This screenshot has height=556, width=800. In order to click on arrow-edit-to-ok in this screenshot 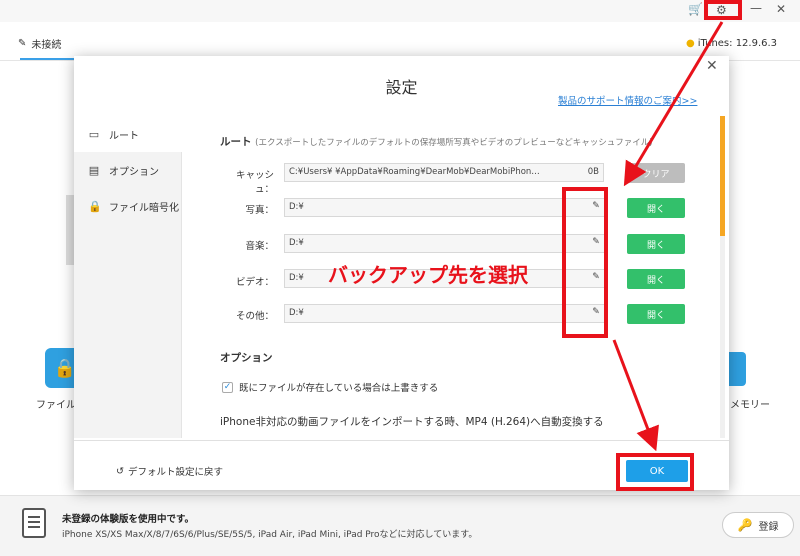, I will do `click(635, 395)`.